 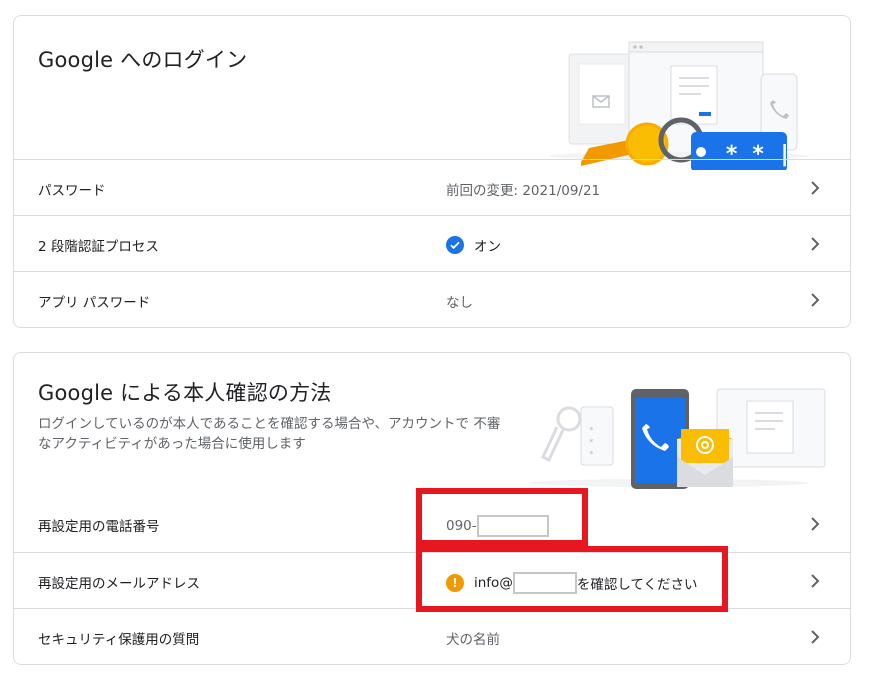 What do you see at coordinates (455, 583) in the screenshot?
I see `warning-circle-icon: !` at bounding box center [455, 583].